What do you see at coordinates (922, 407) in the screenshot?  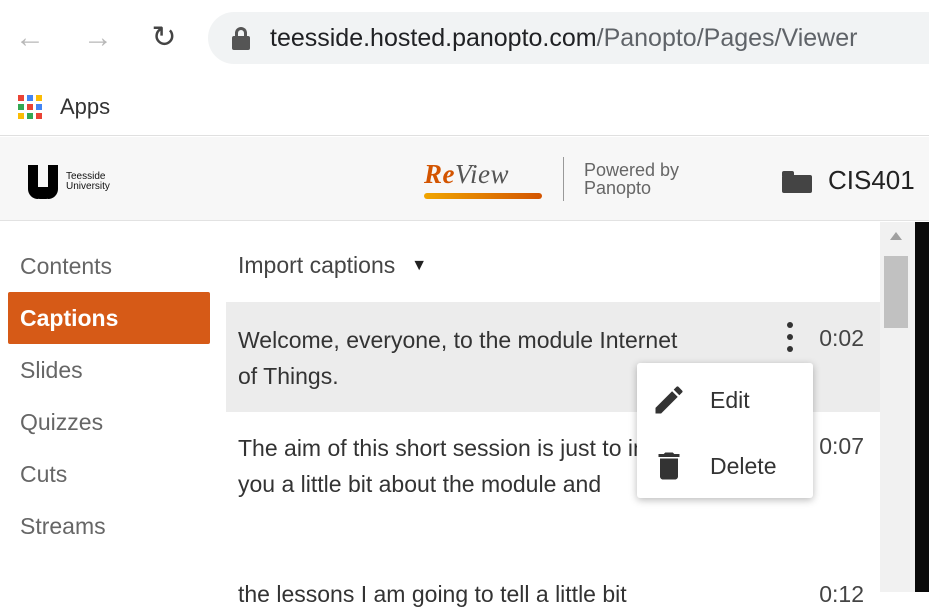 I see `video-area-edge` at bounding box center [922, 407].